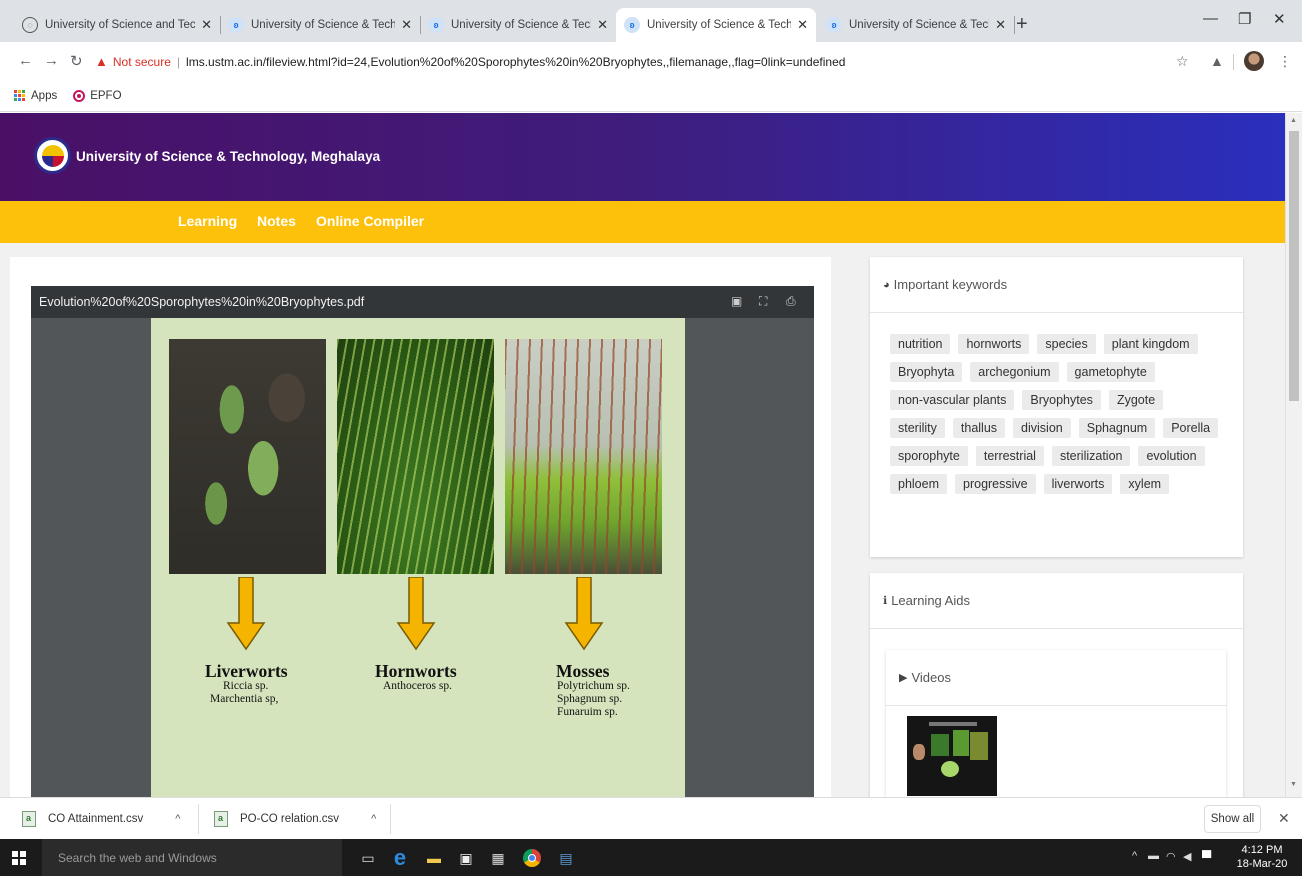  What do you see at coordinates (25, 60) in the screenshot?
I see `back-icon: ←` at bounding box center [25, 60].